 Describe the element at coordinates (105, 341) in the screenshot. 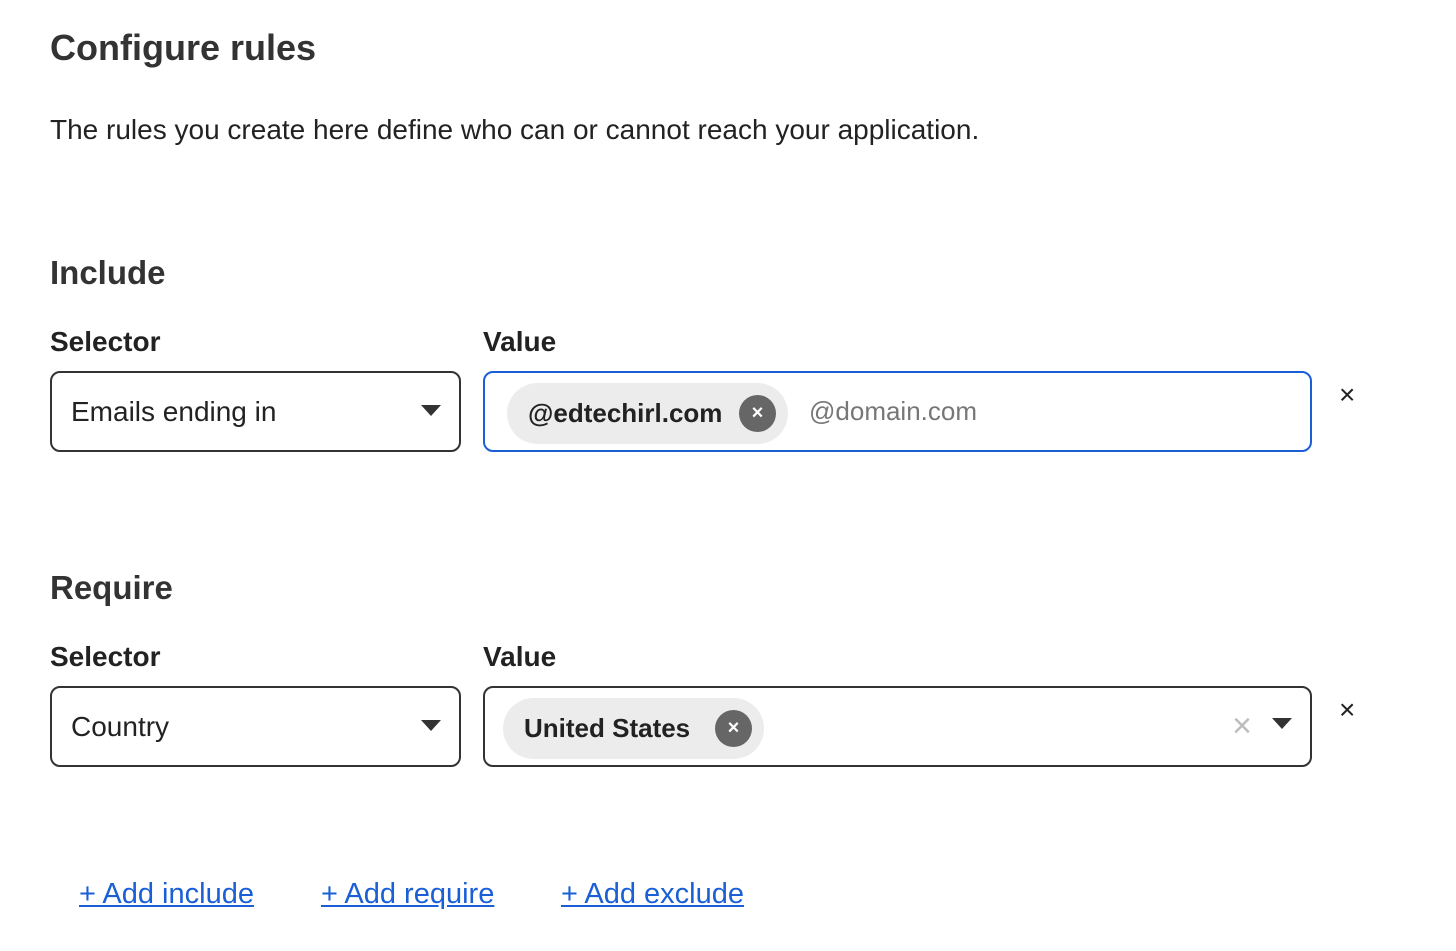

I see `include-selector-label: Selector` at that location.